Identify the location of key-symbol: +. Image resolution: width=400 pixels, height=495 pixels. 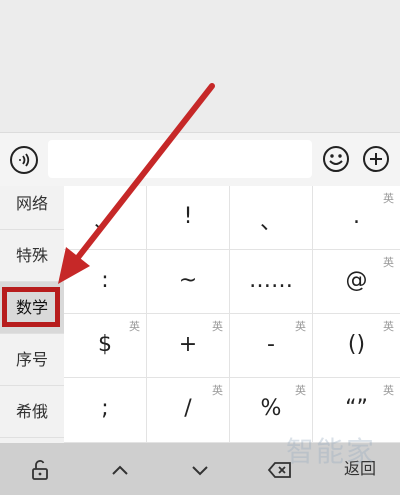
(188, 344).